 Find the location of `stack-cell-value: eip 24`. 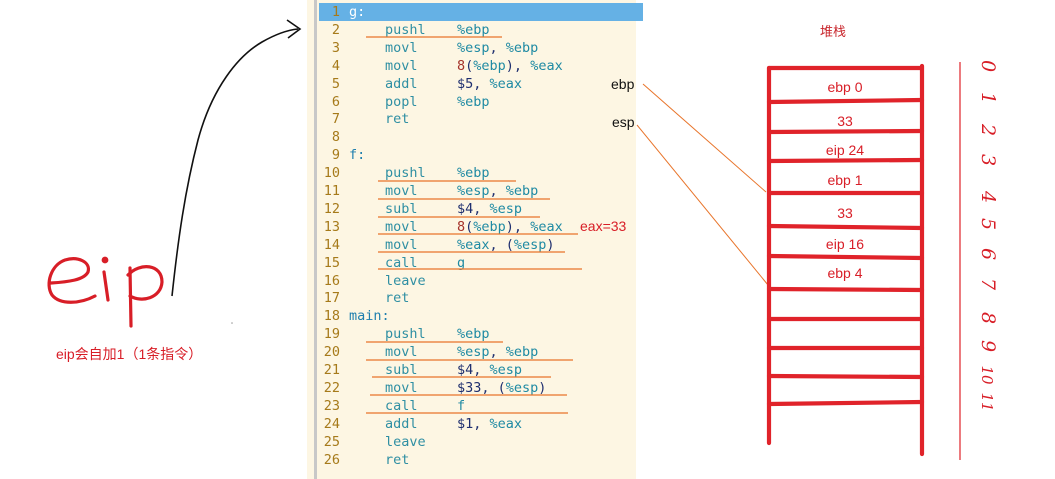

stack-cell-value: eip 24 is located at coordinates (845, 150).